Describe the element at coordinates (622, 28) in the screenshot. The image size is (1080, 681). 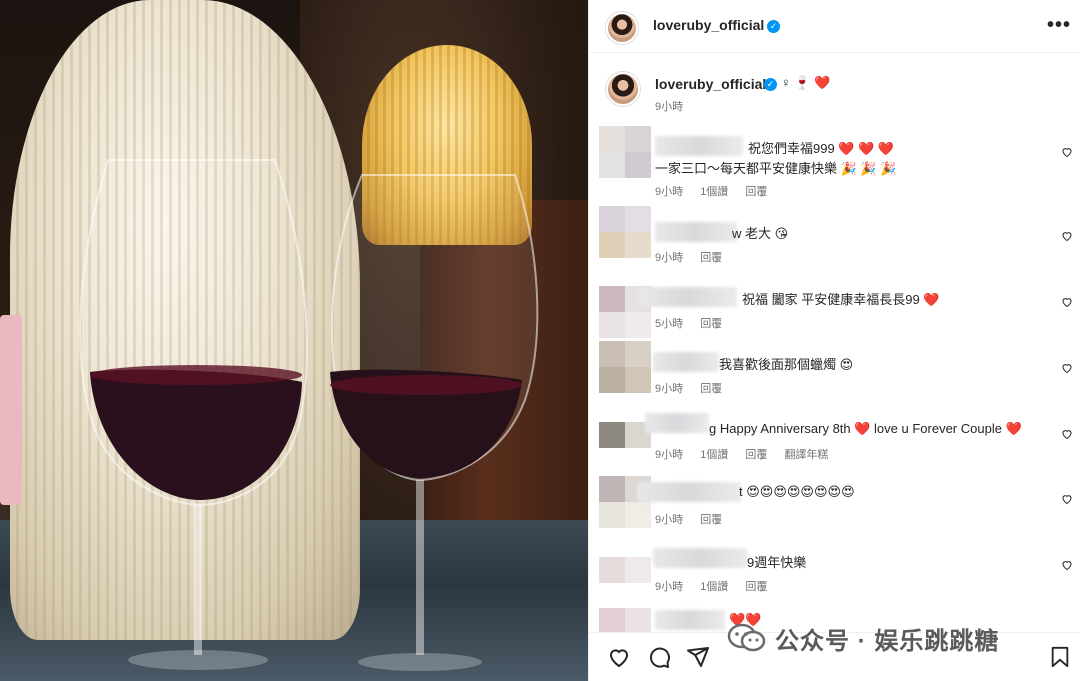
I see `avatar` at that location.